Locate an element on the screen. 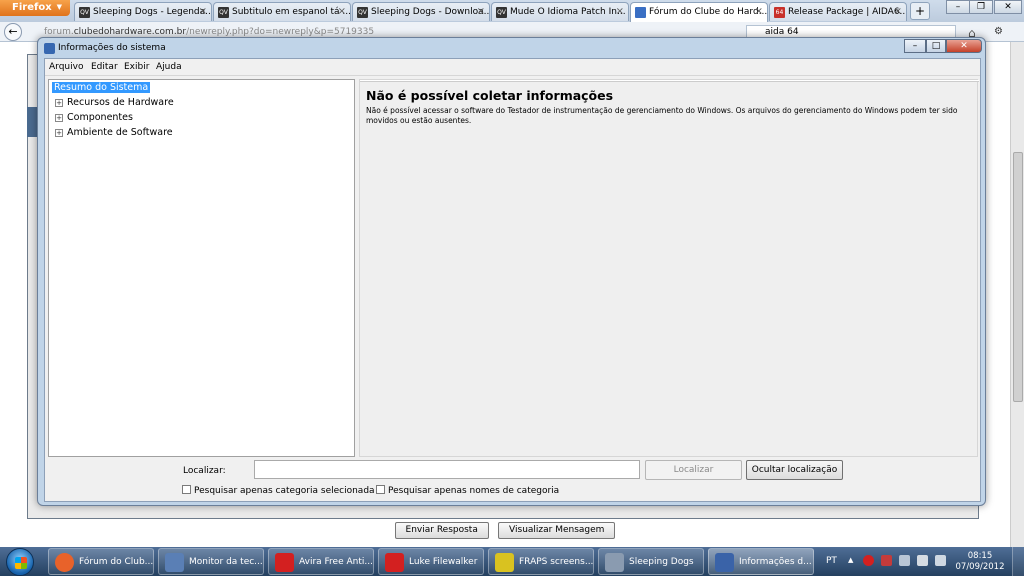 The image size is (1024, 576). find-input is located at coordinates (447, 469).